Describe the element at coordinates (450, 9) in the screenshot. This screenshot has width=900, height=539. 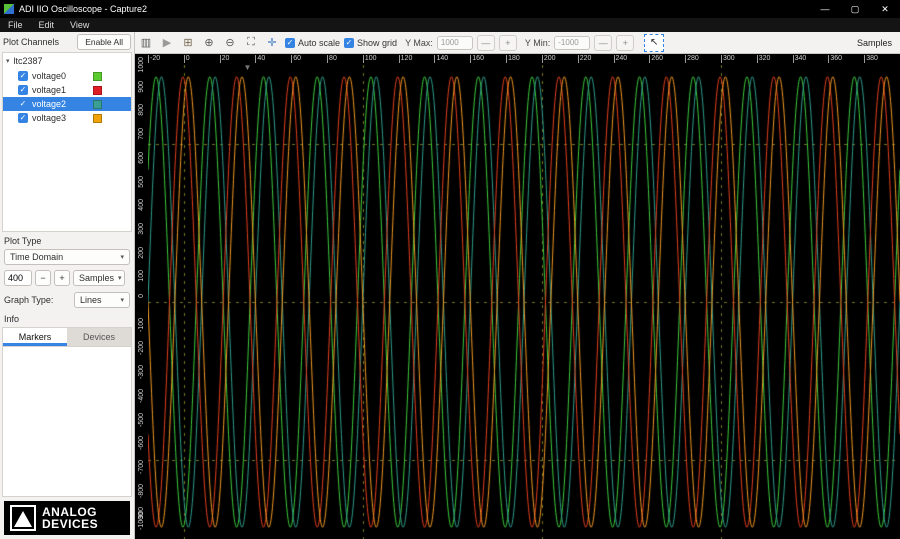
I see `title-bar: ADI IIO Oscilloscope - Capture2 — ▢ ✕` at that location.